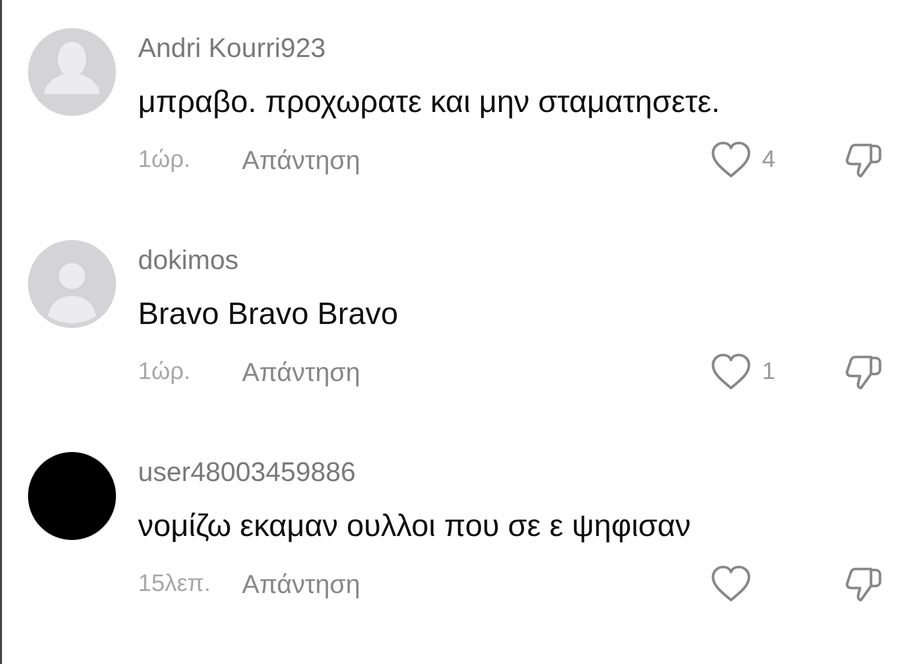 The height and width of the screenshot is (664, 906). I want to click on like-count: 4, so click(769, 160).